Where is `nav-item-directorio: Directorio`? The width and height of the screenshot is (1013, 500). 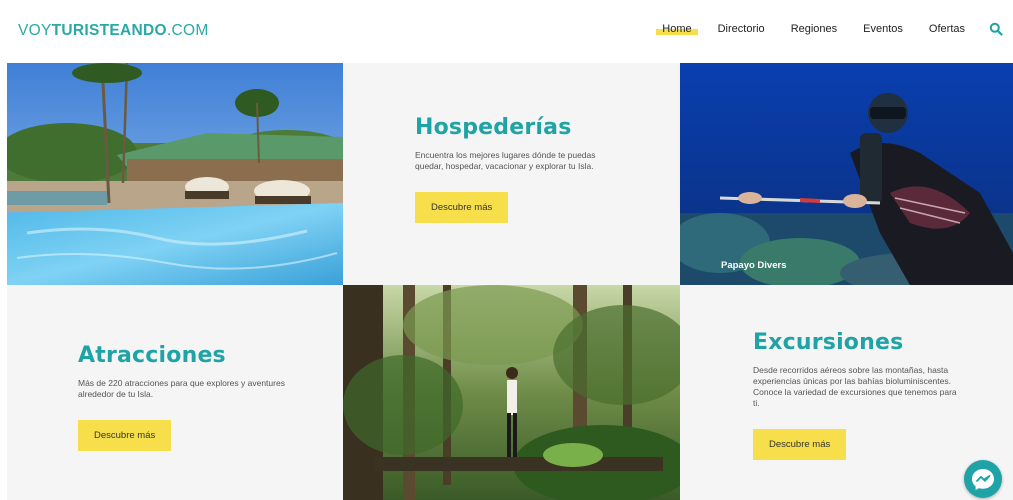
nav-item-directorio: Directorio is located at coordinates (741, 29).